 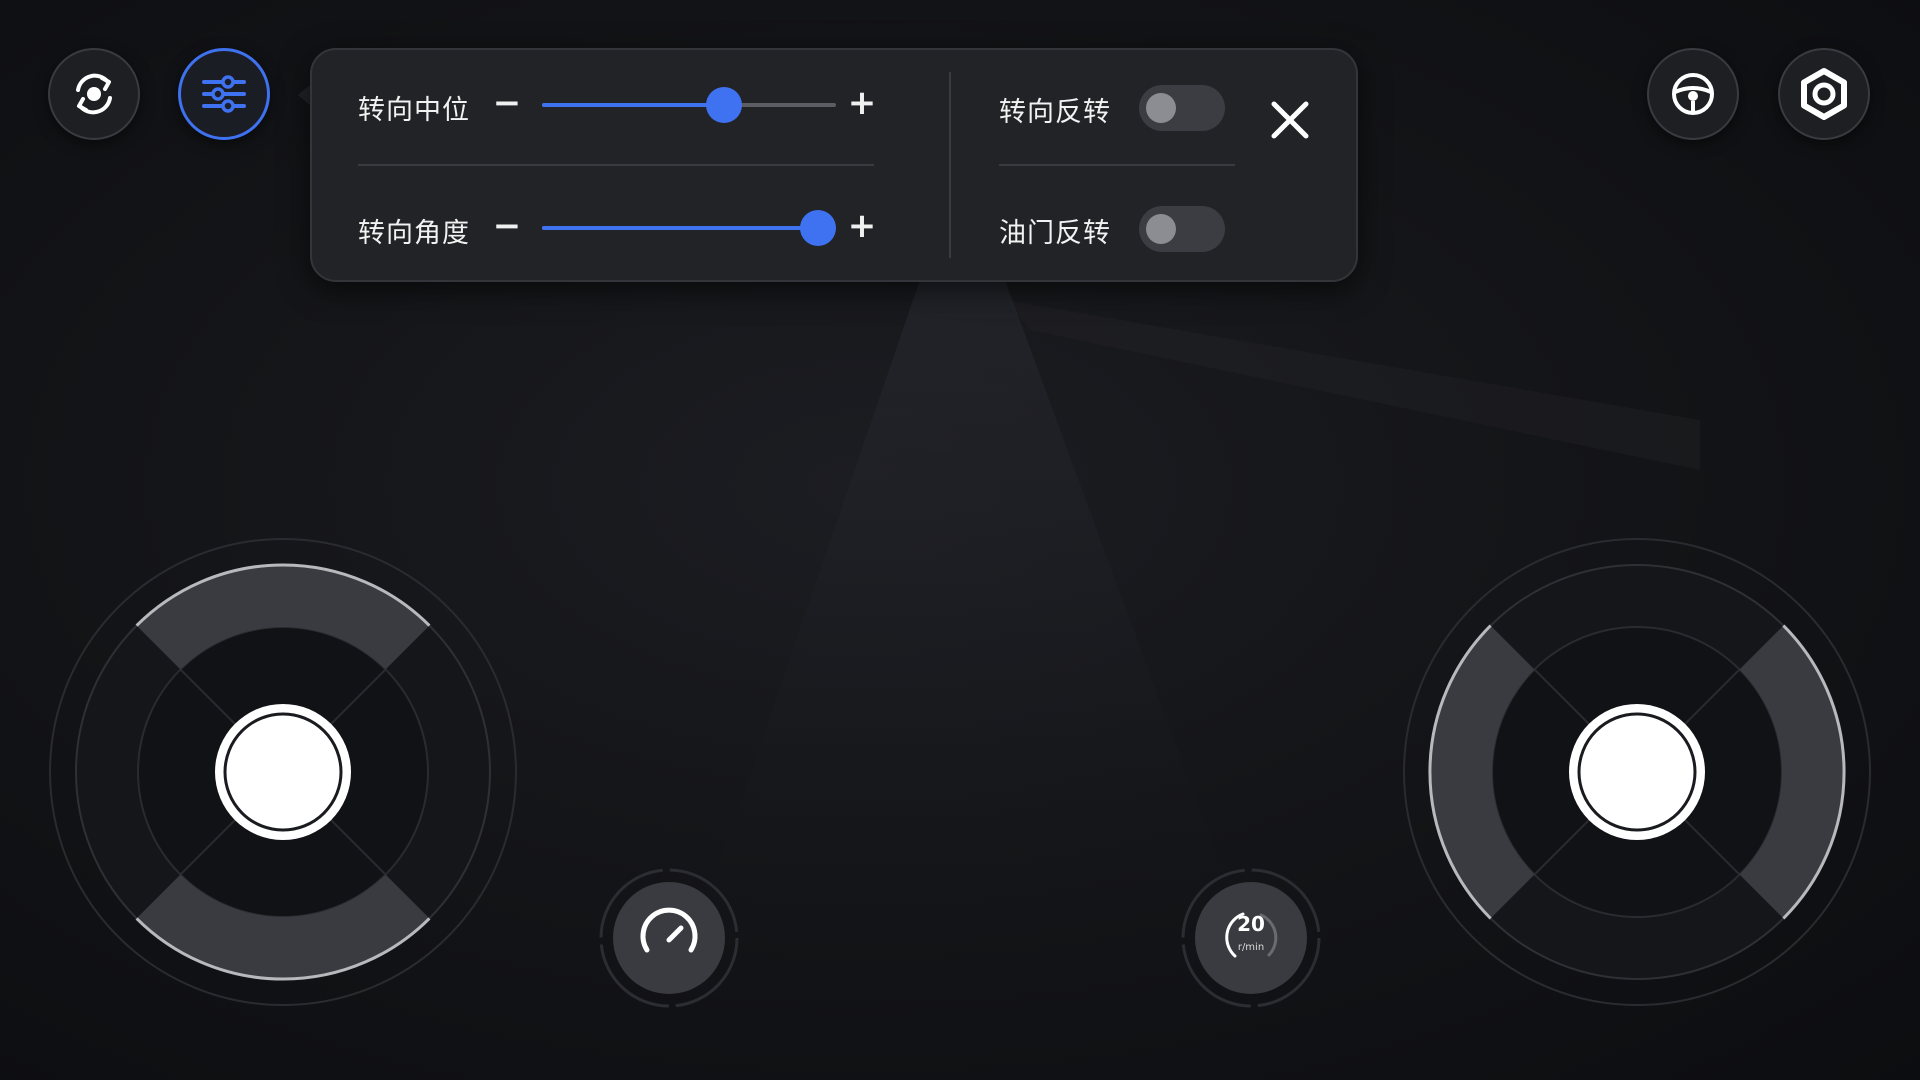 I want to click on steering-angle-slider, so click(x=689, y=228).